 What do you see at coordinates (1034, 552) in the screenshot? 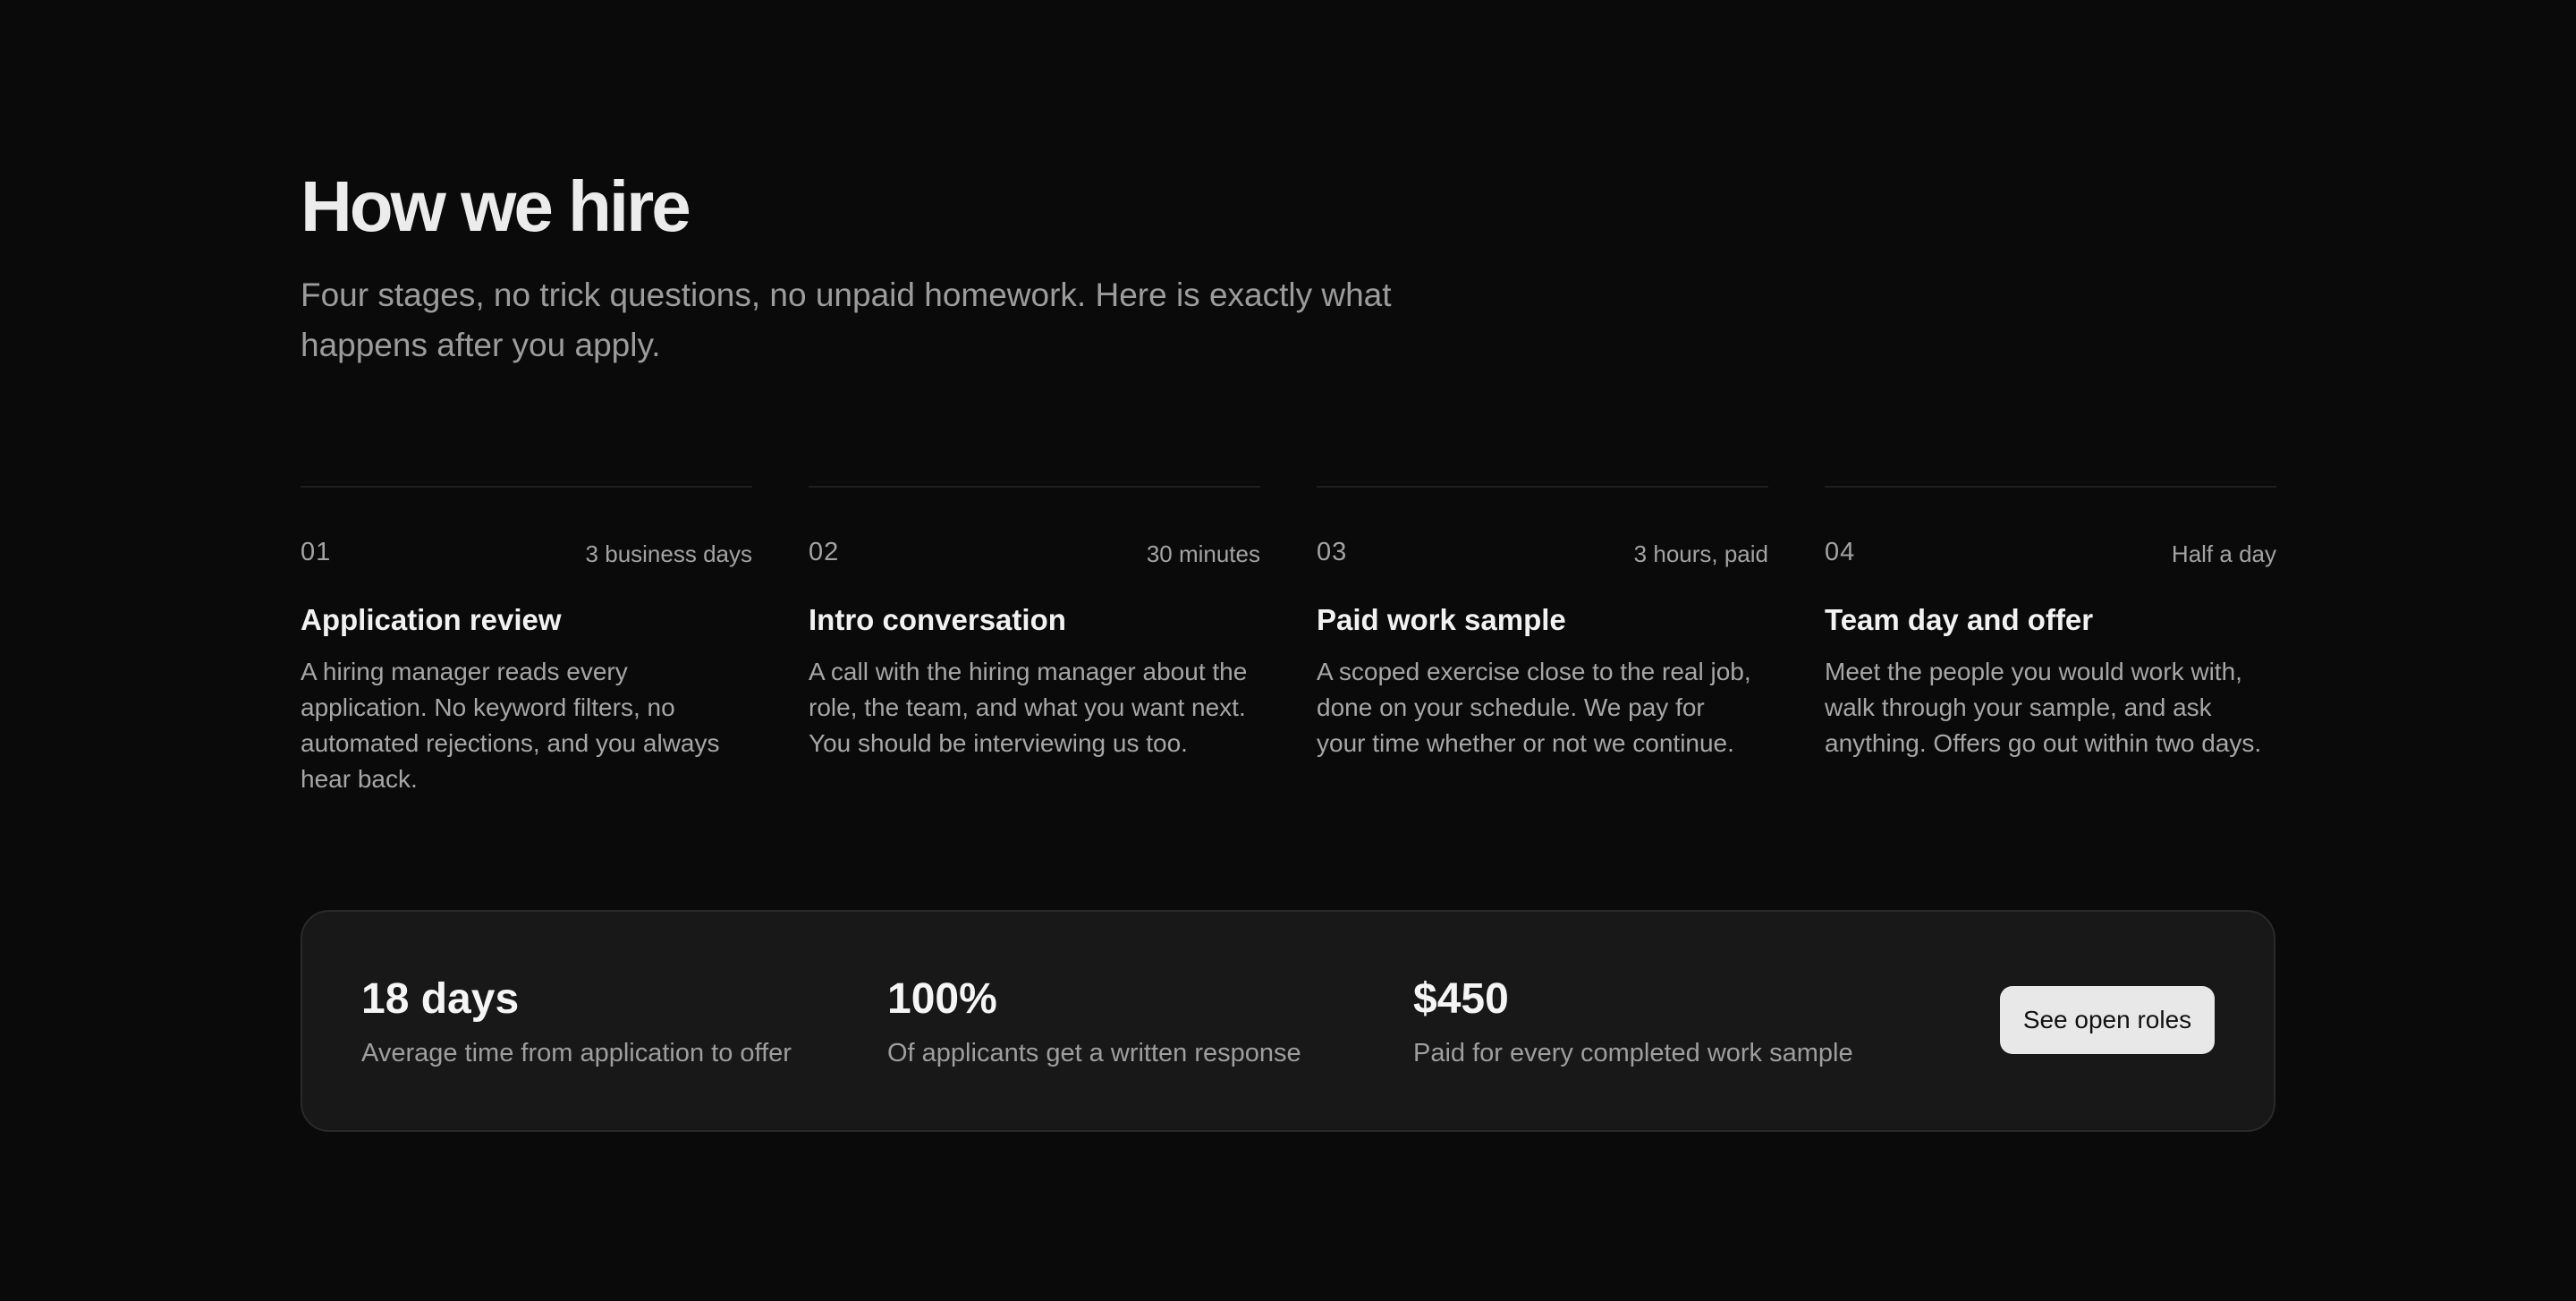
I see `step-meta: 02 30 minutes` at bounding box center [1034, 552].